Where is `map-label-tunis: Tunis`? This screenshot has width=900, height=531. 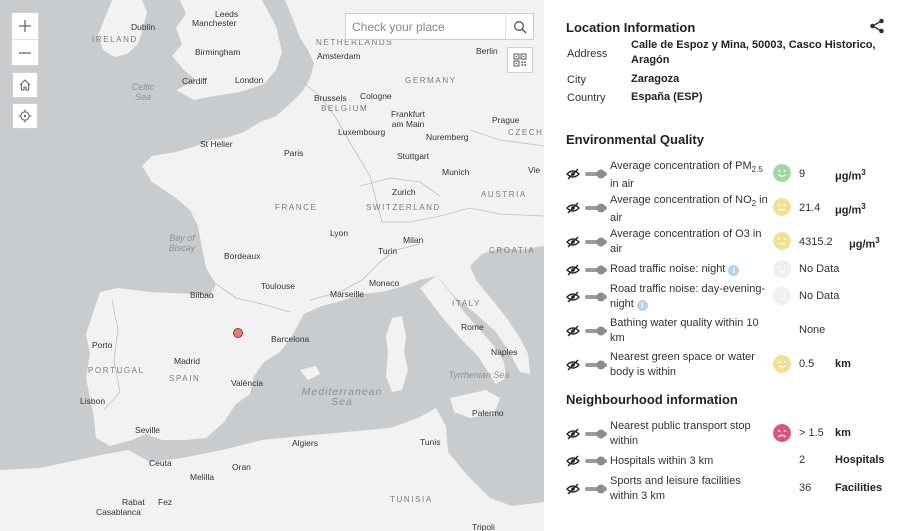 map-label-tunis: Tunis is located at coordinates (430, 442).